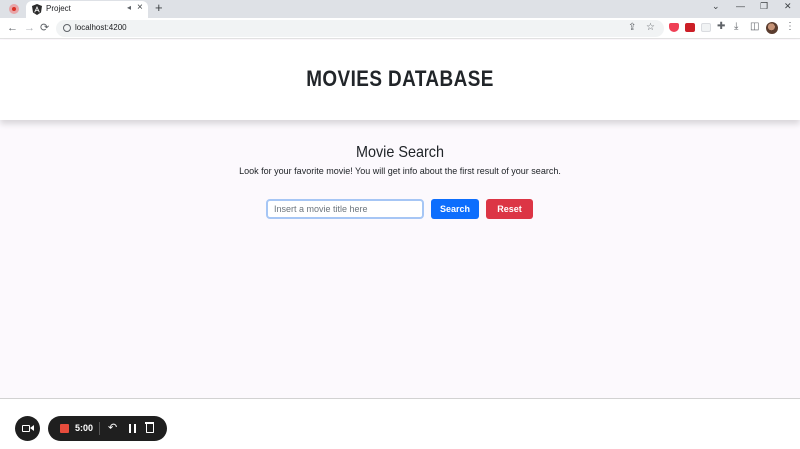 This screenshot has height=449, width=800. I want to click on address-bar: localhost:4200 ⇪ ☆, so click(360, 28).